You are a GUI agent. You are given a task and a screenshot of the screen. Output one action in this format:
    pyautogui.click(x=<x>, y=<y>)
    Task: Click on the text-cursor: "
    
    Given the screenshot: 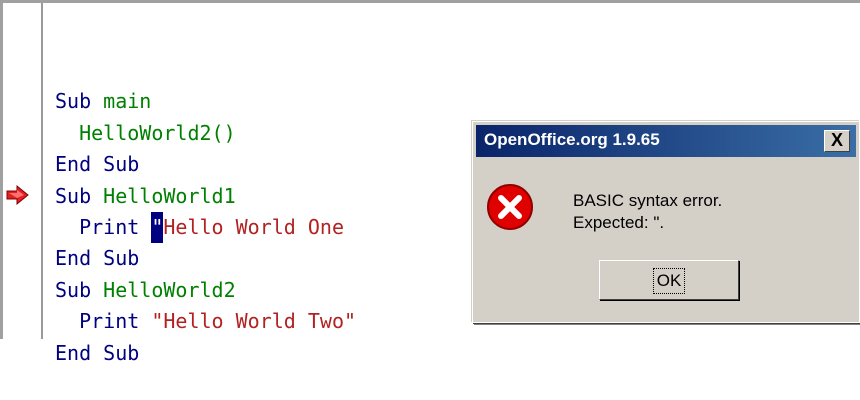 What is the action you would take?
    pyautogui.click(x=157, y=228)
    